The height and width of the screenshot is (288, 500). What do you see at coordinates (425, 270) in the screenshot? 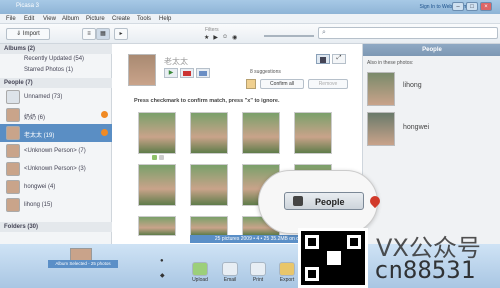
I see `watermark-id: cn88531` at bounding box center [425, 270].